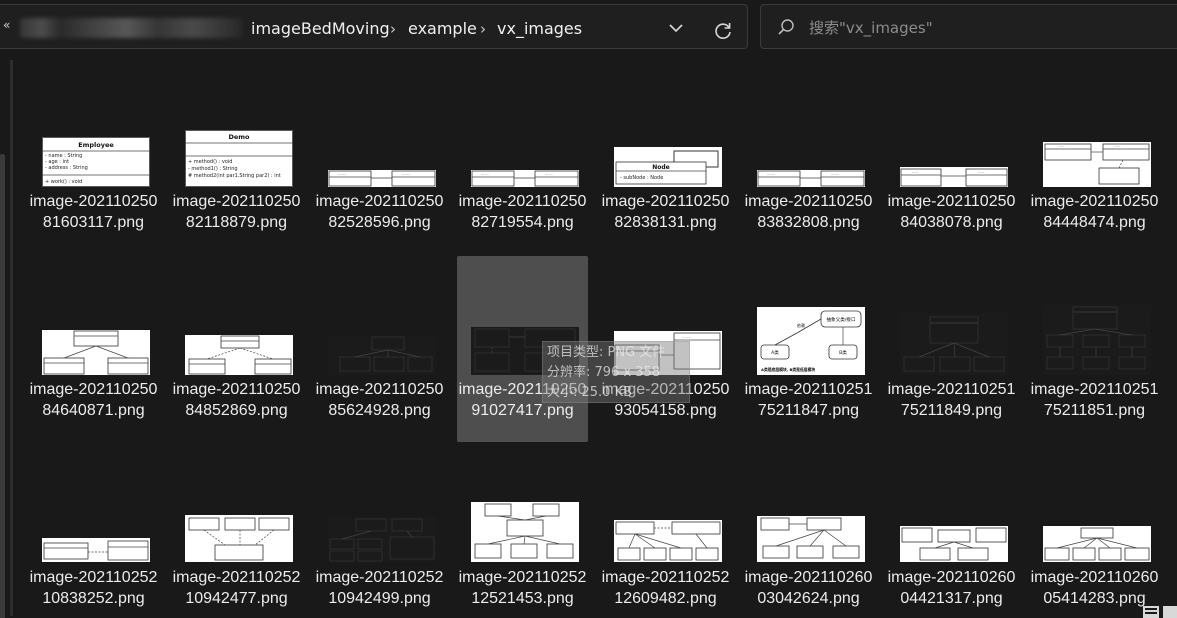 This screenshot has width=1177, height=618. Describe the element at coordinates (665, 531) in the screenshot. I see `file-item: image-20211025212609482.png` at that location.